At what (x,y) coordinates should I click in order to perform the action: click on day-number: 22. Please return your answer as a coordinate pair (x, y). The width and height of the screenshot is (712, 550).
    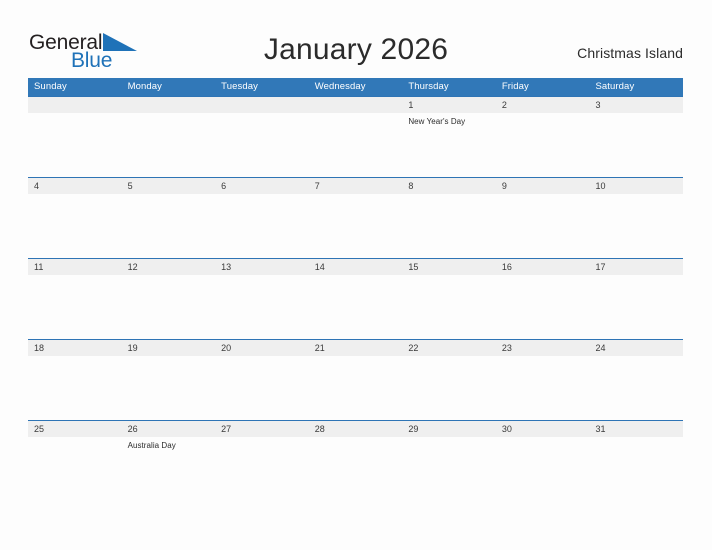
    Looking at the image, I should click on (449, 348).